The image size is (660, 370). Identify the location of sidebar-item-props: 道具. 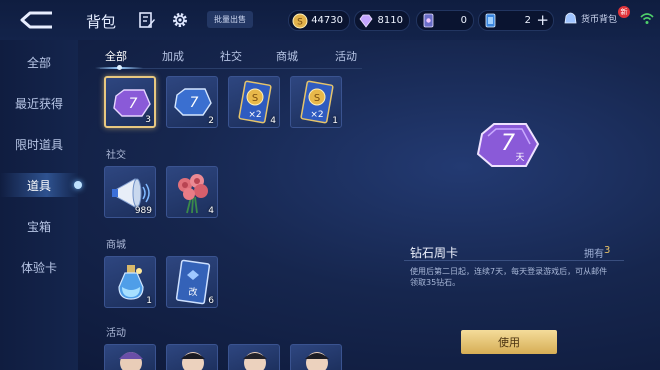
(39, 185).